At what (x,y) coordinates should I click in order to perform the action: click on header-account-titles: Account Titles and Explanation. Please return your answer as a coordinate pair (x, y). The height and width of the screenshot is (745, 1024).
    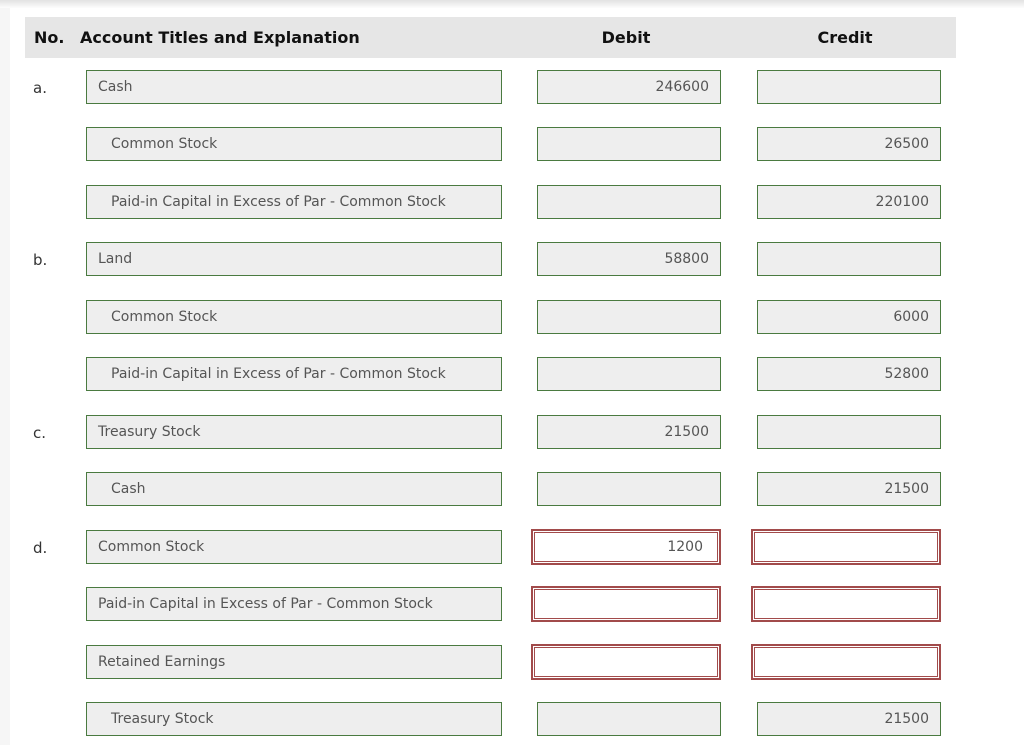
    Looking at the image, I should click on (220, 37).